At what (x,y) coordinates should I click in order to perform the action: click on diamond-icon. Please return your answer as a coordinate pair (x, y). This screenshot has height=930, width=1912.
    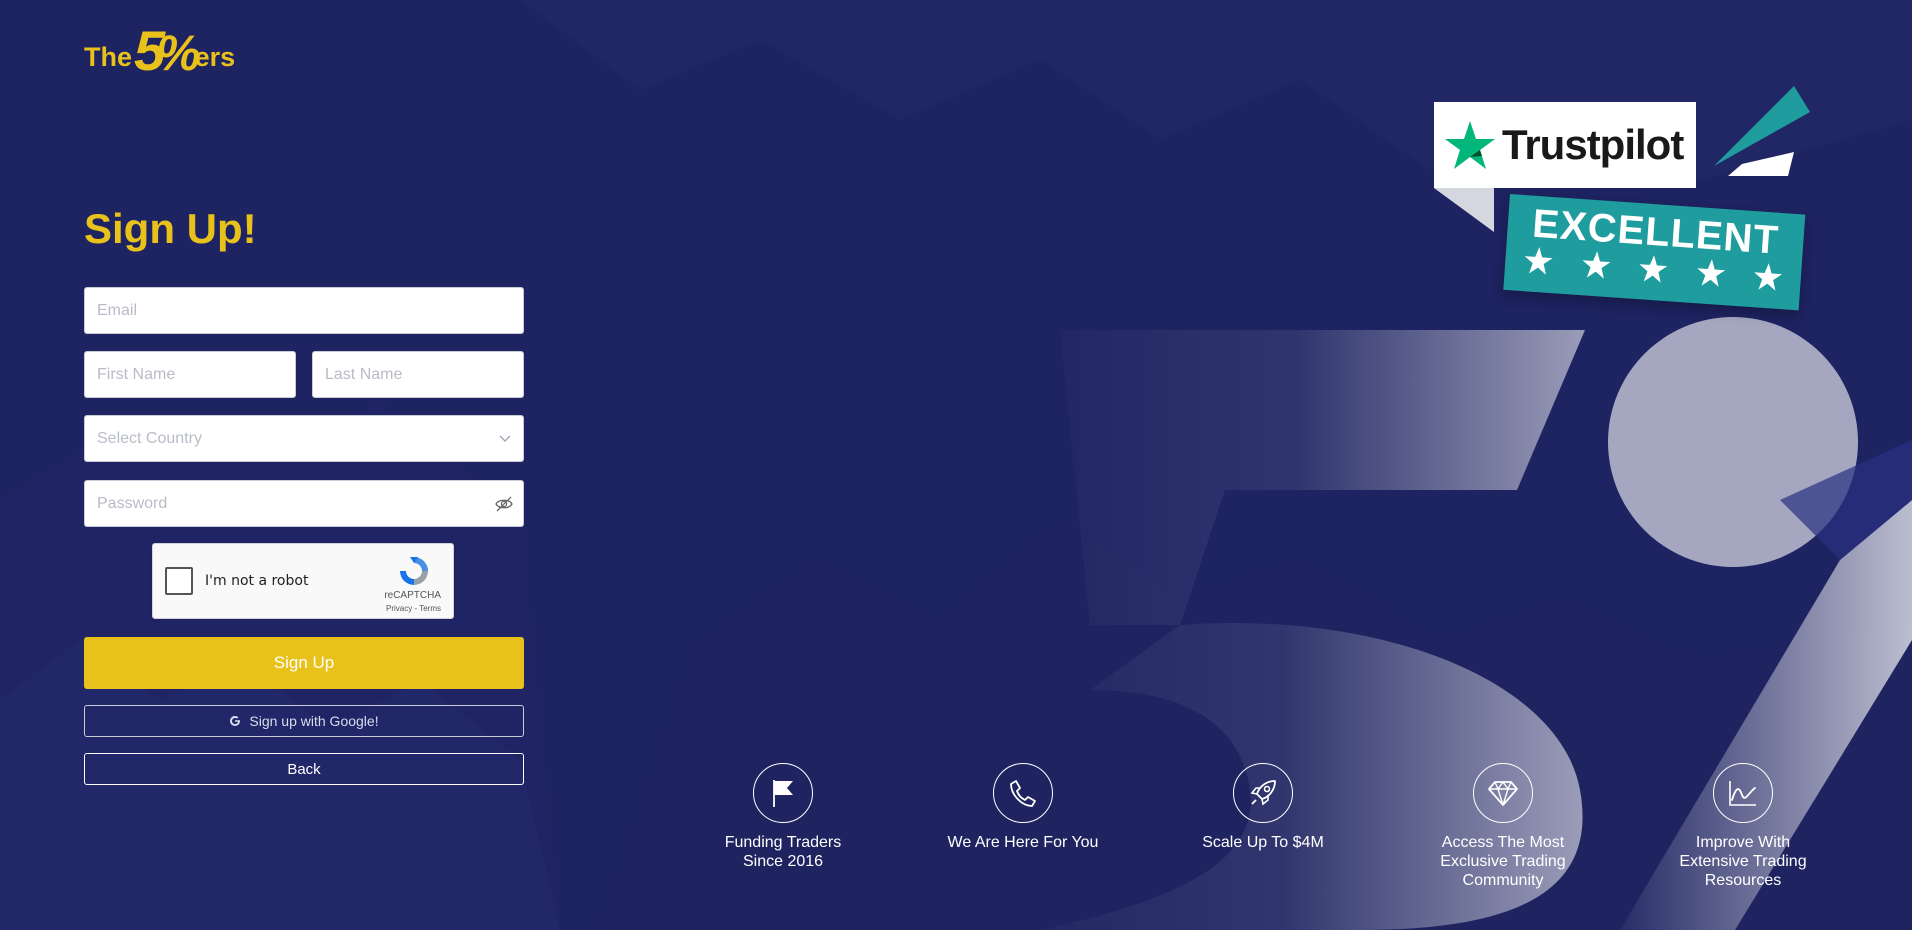
    Looking at the image, I should click on (1503, 793).